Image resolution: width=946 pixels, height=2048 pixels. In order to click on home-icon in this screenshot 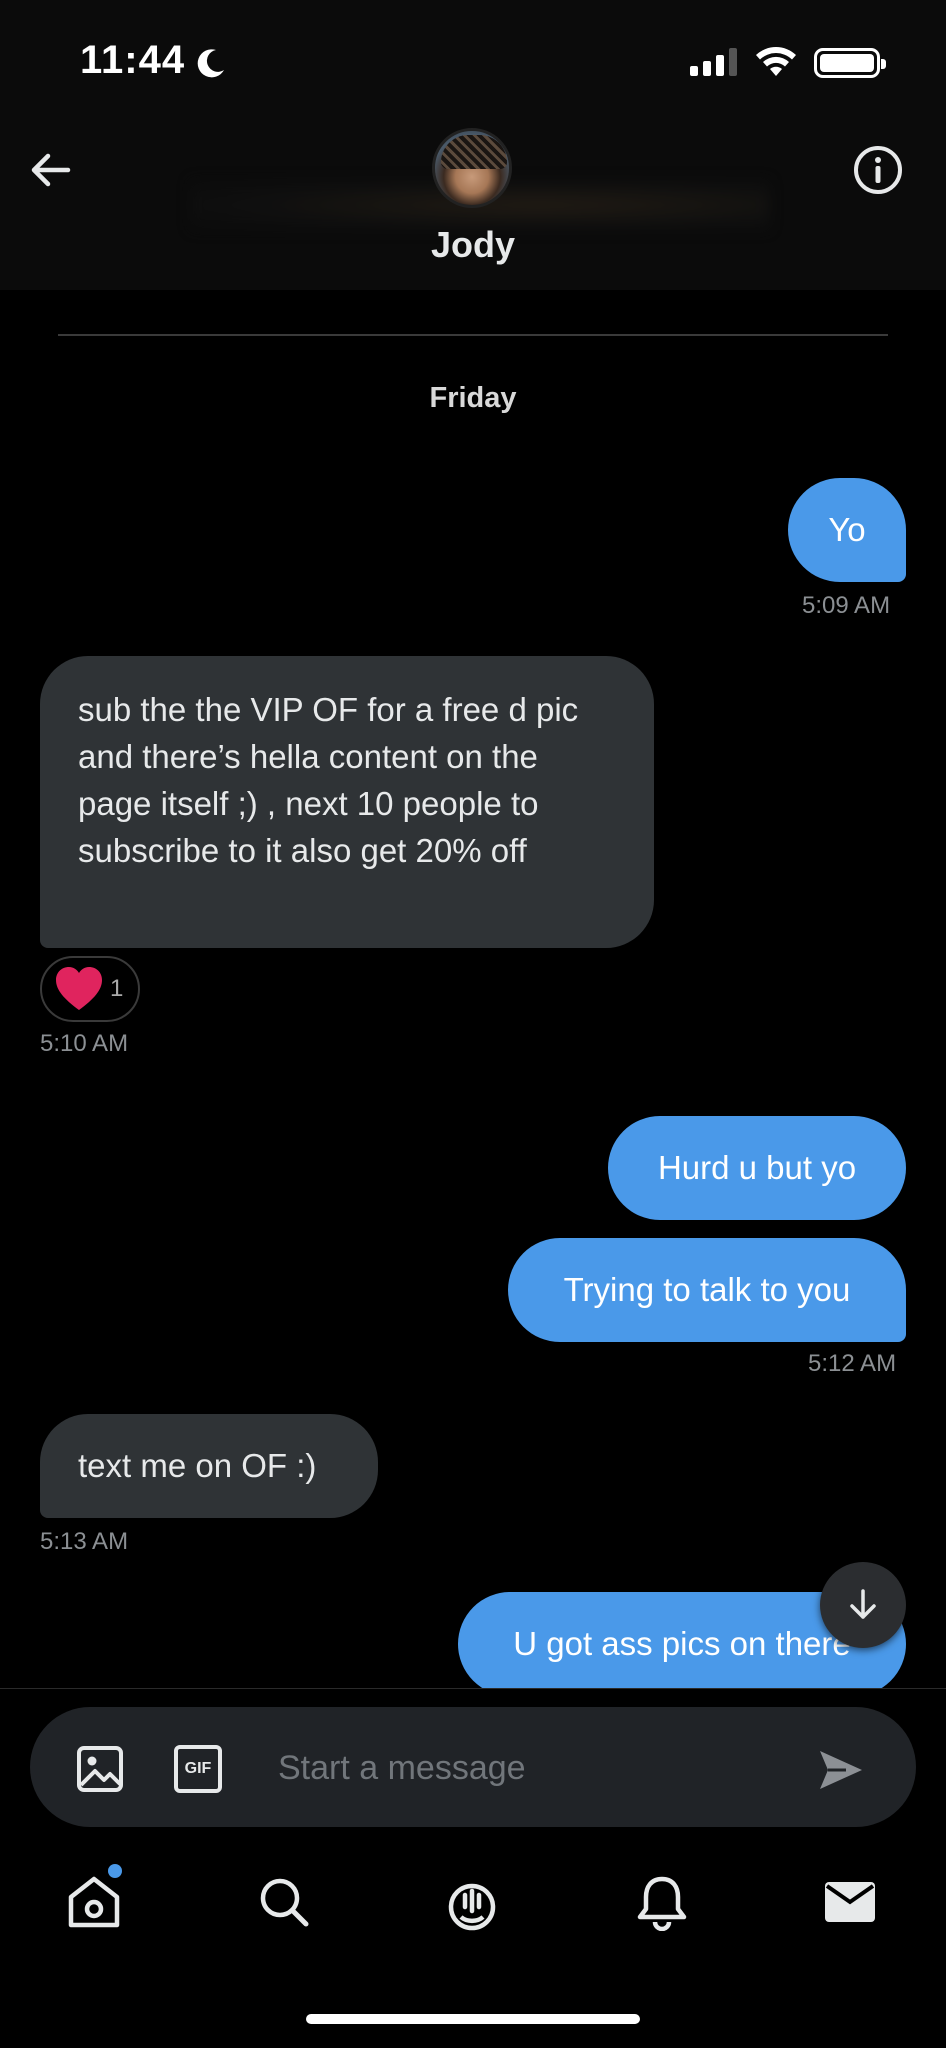, I will do `click(94, 1902)`.